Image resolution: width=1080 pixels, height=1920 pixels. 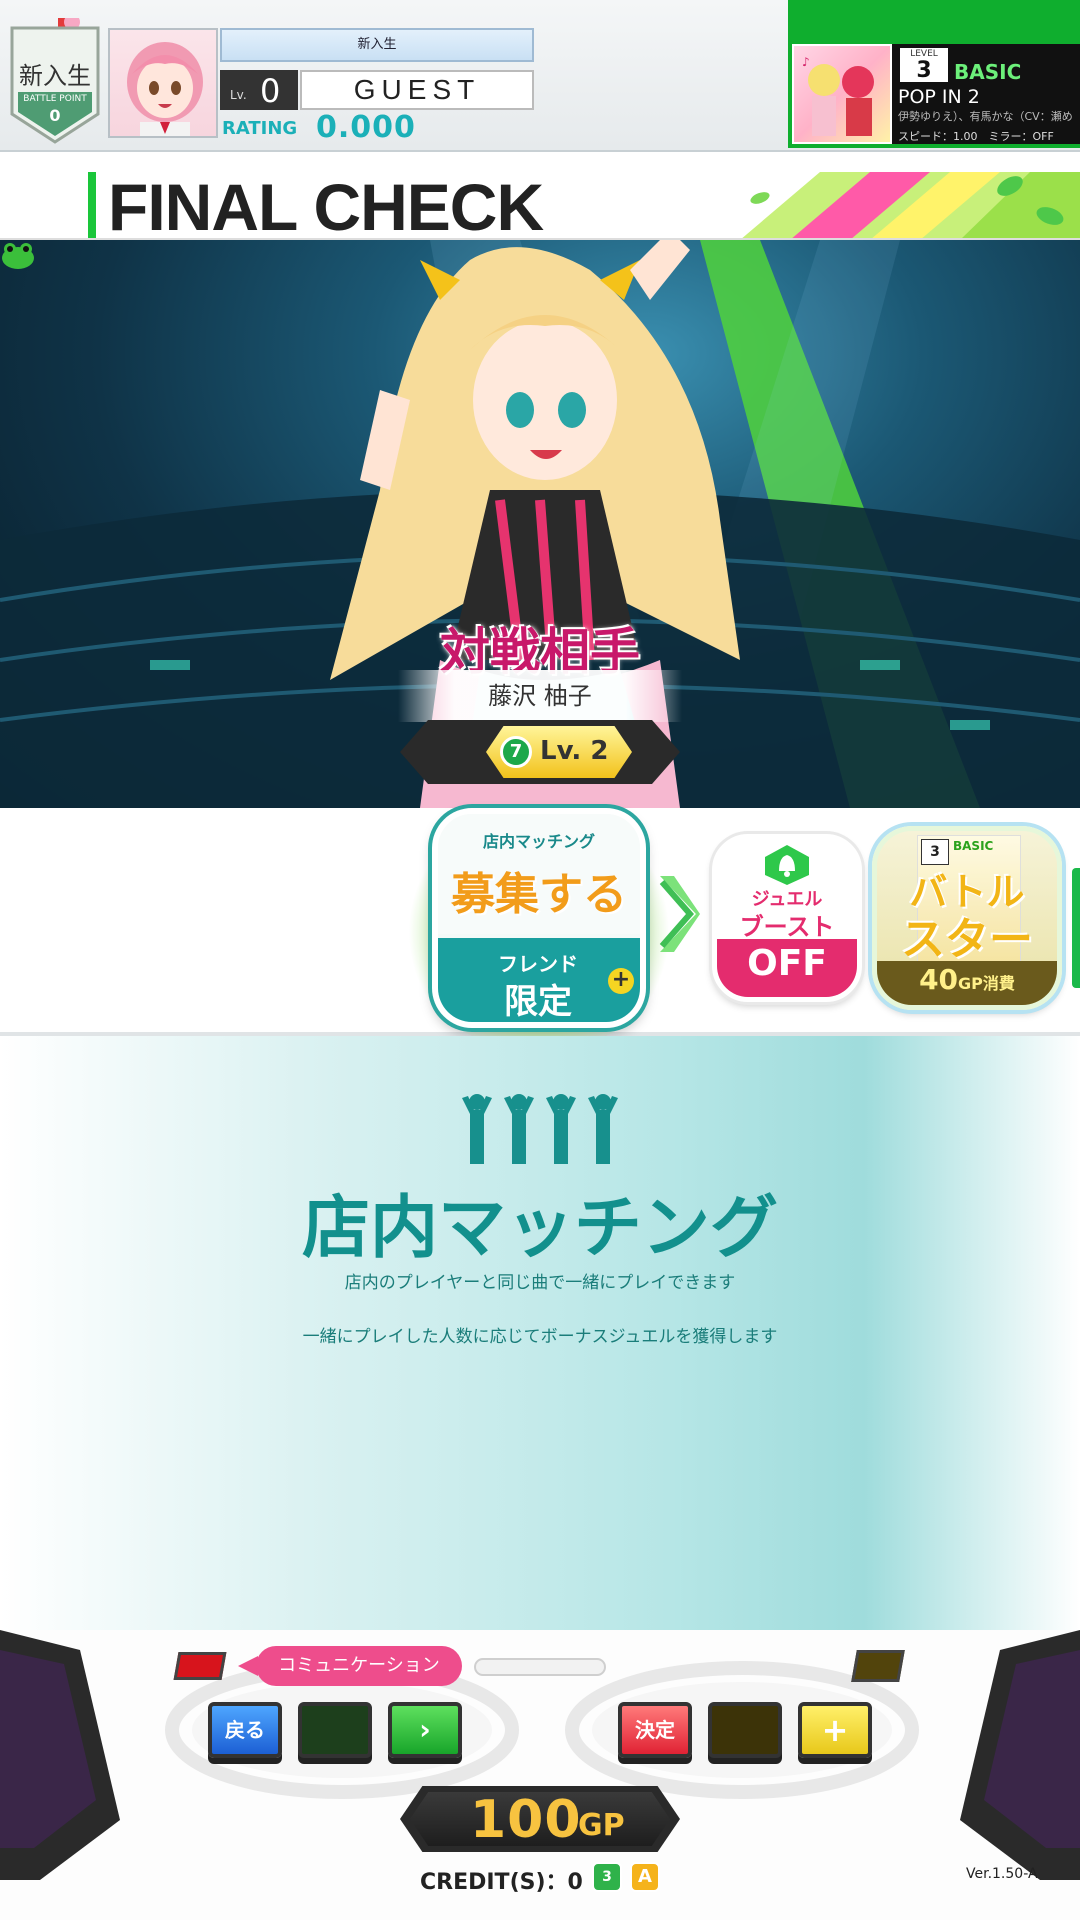 What do you see at coordinates (787, 963) in the screenshot?
I see `boost-state: OFF` at bounding box center [787, 963].